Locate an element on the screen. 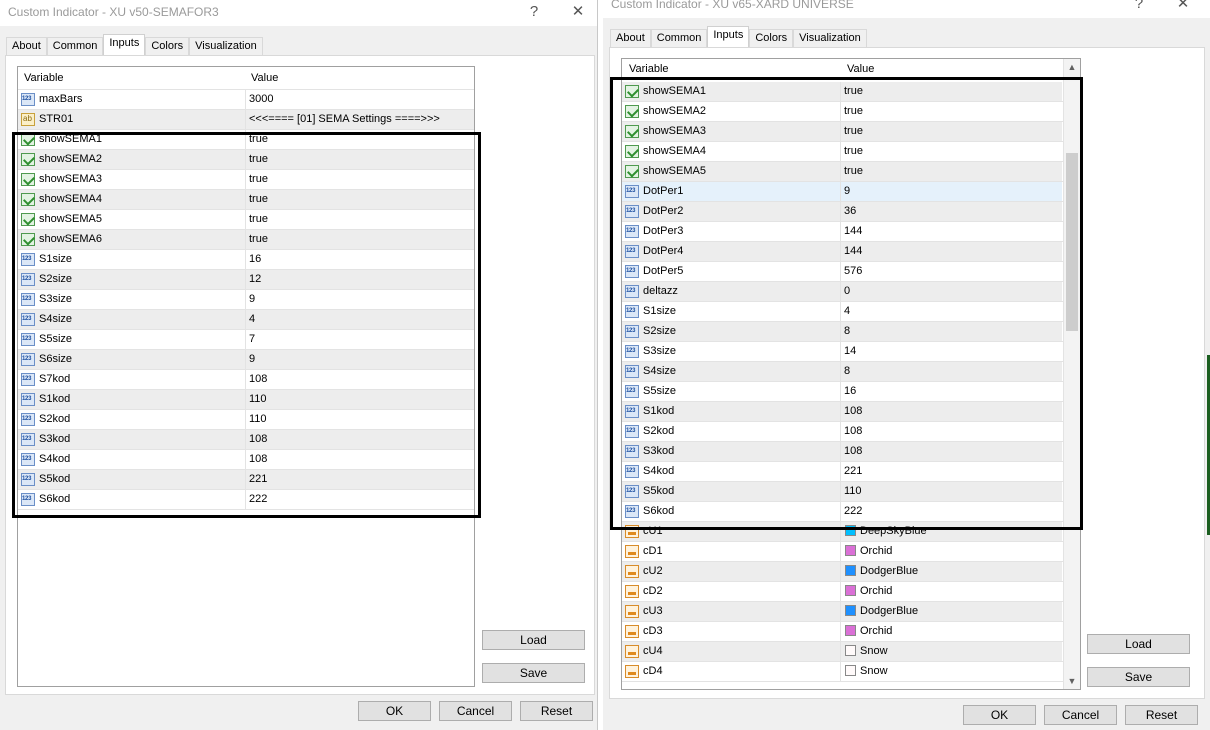  column-header-value: Value is located at coordinates (264, 78).